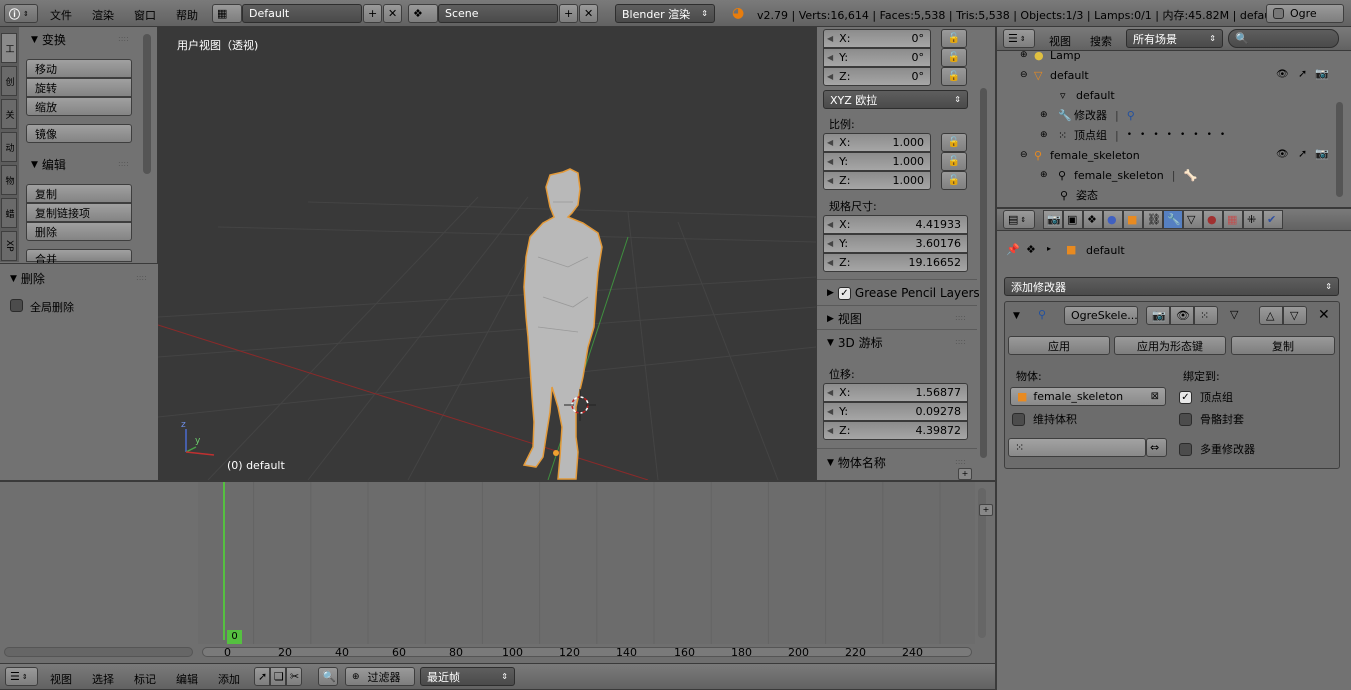  What do you see at coordinates (1282, 74) in the screenshot?
I see `eye-icon: 👁` at bounding box center [1282, 74].